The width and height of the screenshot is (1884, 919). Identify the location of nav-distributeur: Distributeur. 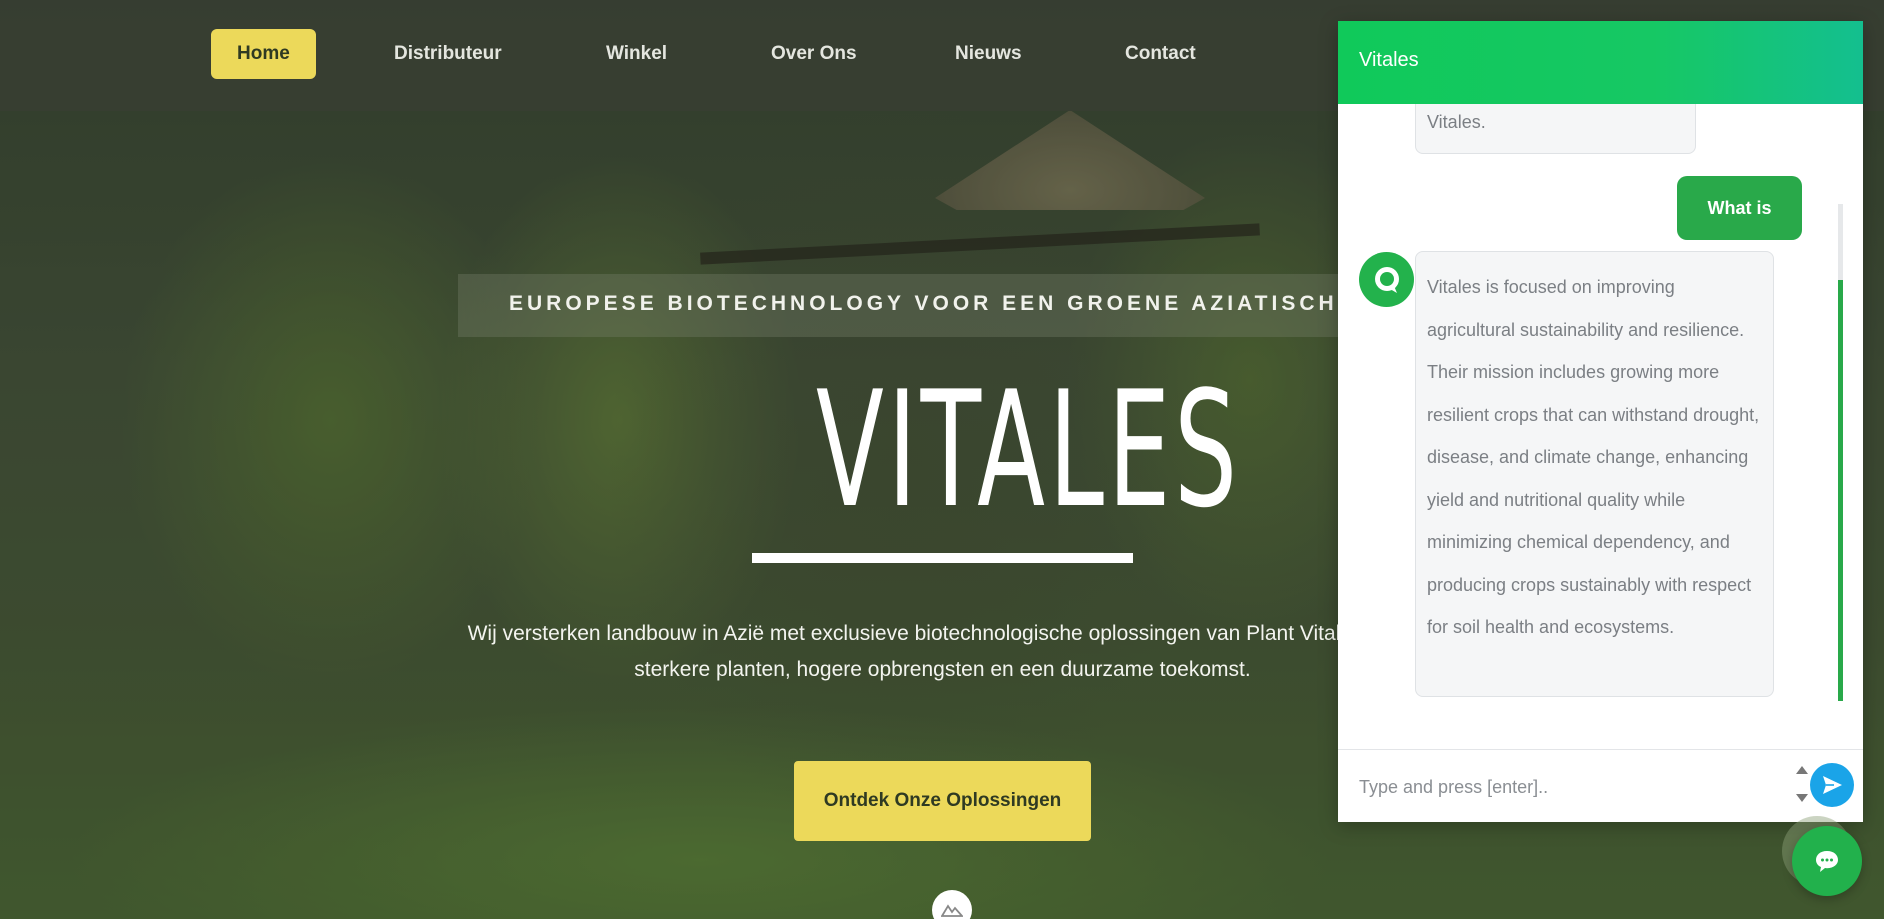
(448, 54).